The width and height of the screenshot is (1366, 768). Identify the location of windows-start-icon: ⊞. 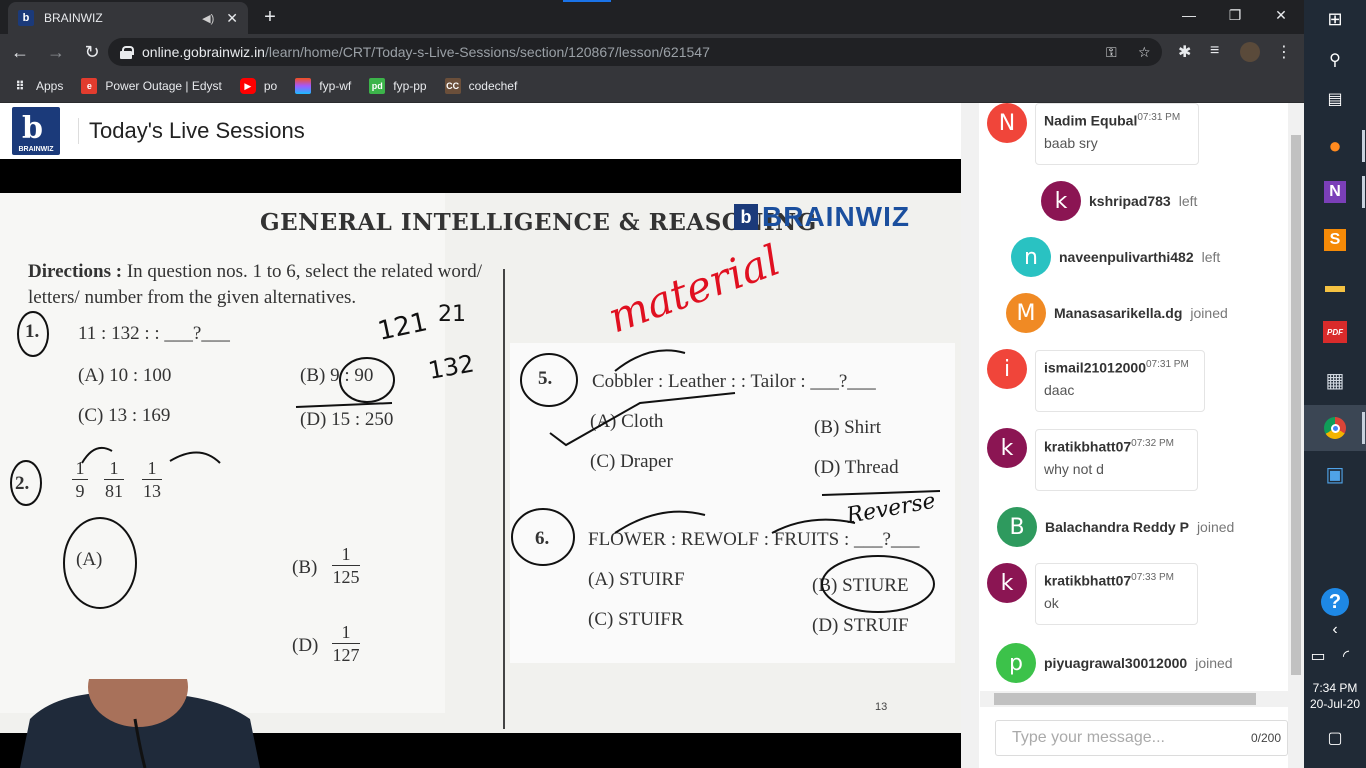
(1335, 19).